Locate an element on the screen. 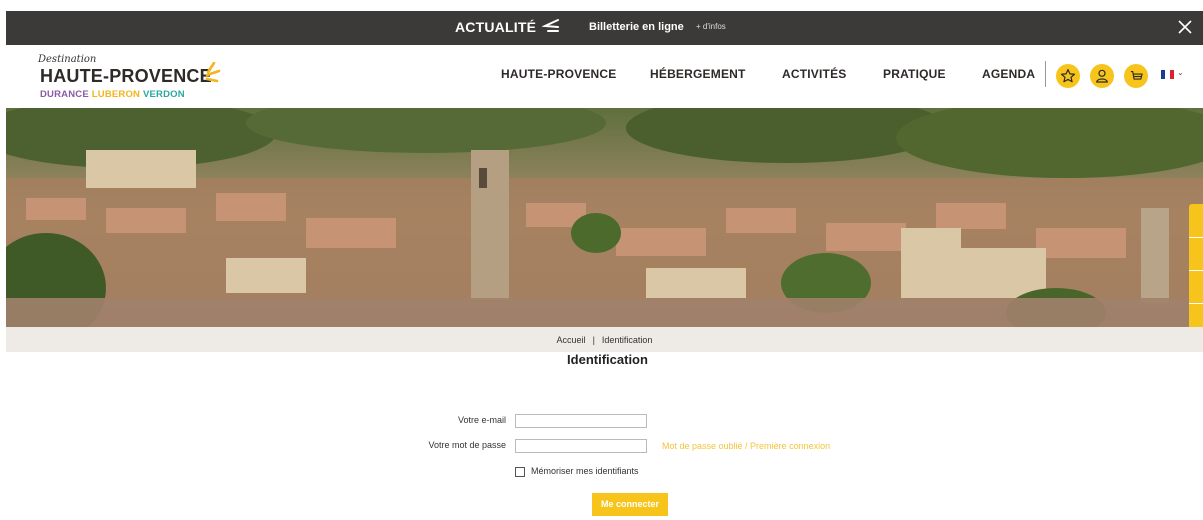 Image resolution: width=1203 pixels, height=520 pixels. page-title: Identification is located at coordinates (607, 359).